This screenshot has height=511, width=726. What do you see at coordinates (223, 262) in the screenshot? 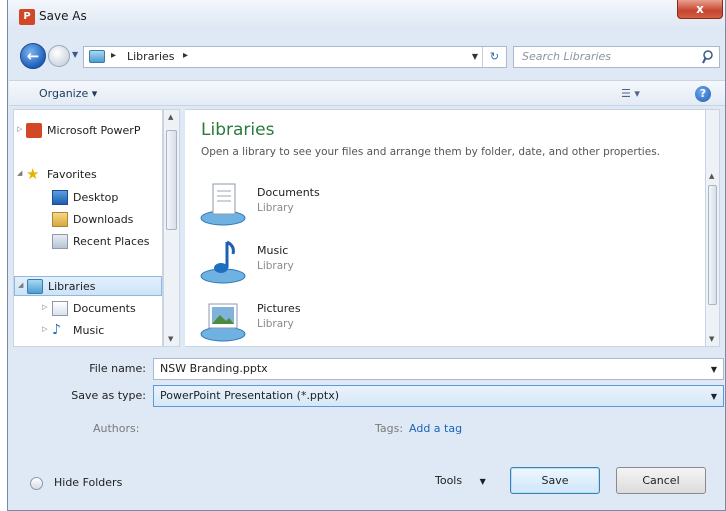
I see `music-library-icon` at bounding box center [223, 262].